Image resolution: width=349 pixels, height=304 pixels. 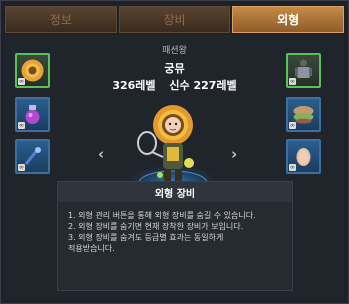 I want to click on tab-equipment: 장비, so click(x=174, y=19).